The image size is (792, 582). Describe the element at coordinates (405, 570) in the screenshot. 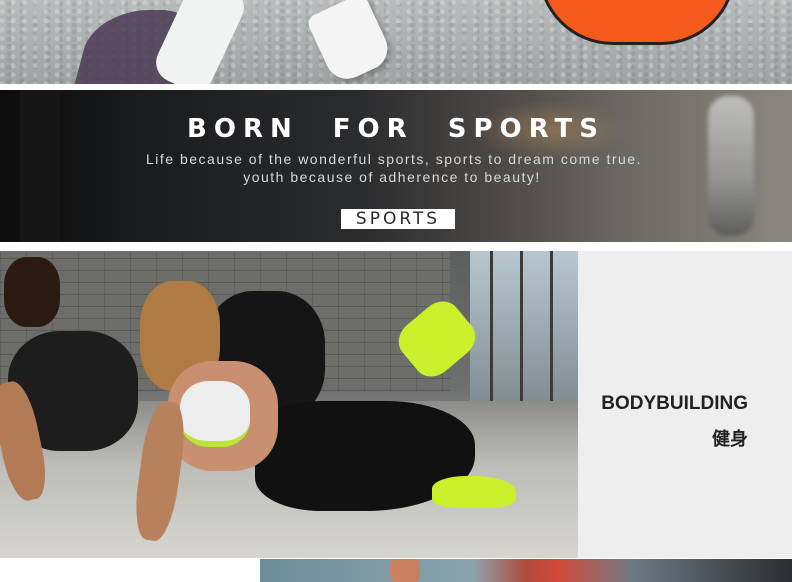

I see `runner-arm` at that location.